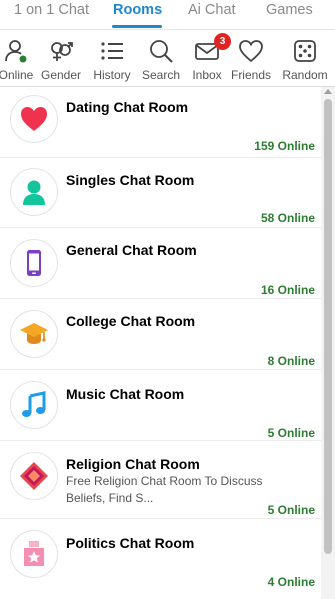 The width and height of the screenshot is (335, 599). I want to click on politics-badge-icon, so click(34, 553).